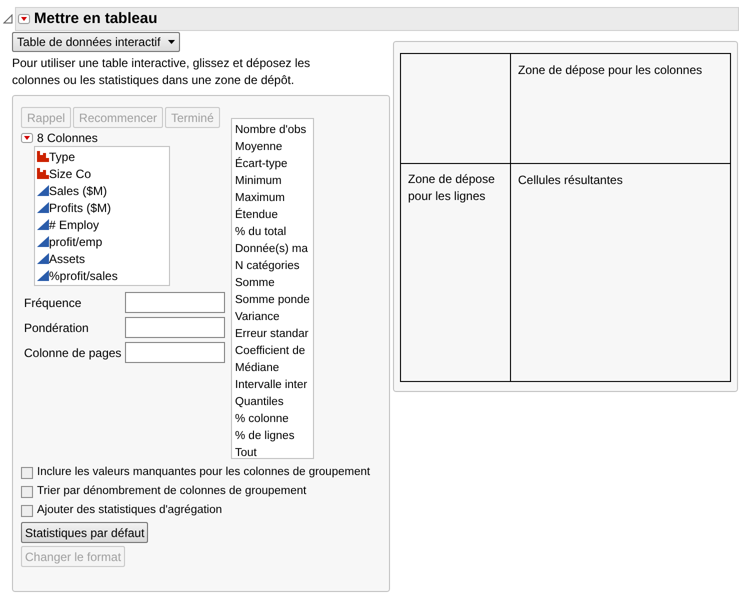 The height and width of the screenshot is (597, 739). Describe the element at coordinates (272, 164) in the screenshot. I see `statistic-item: Écart-type` at that location.